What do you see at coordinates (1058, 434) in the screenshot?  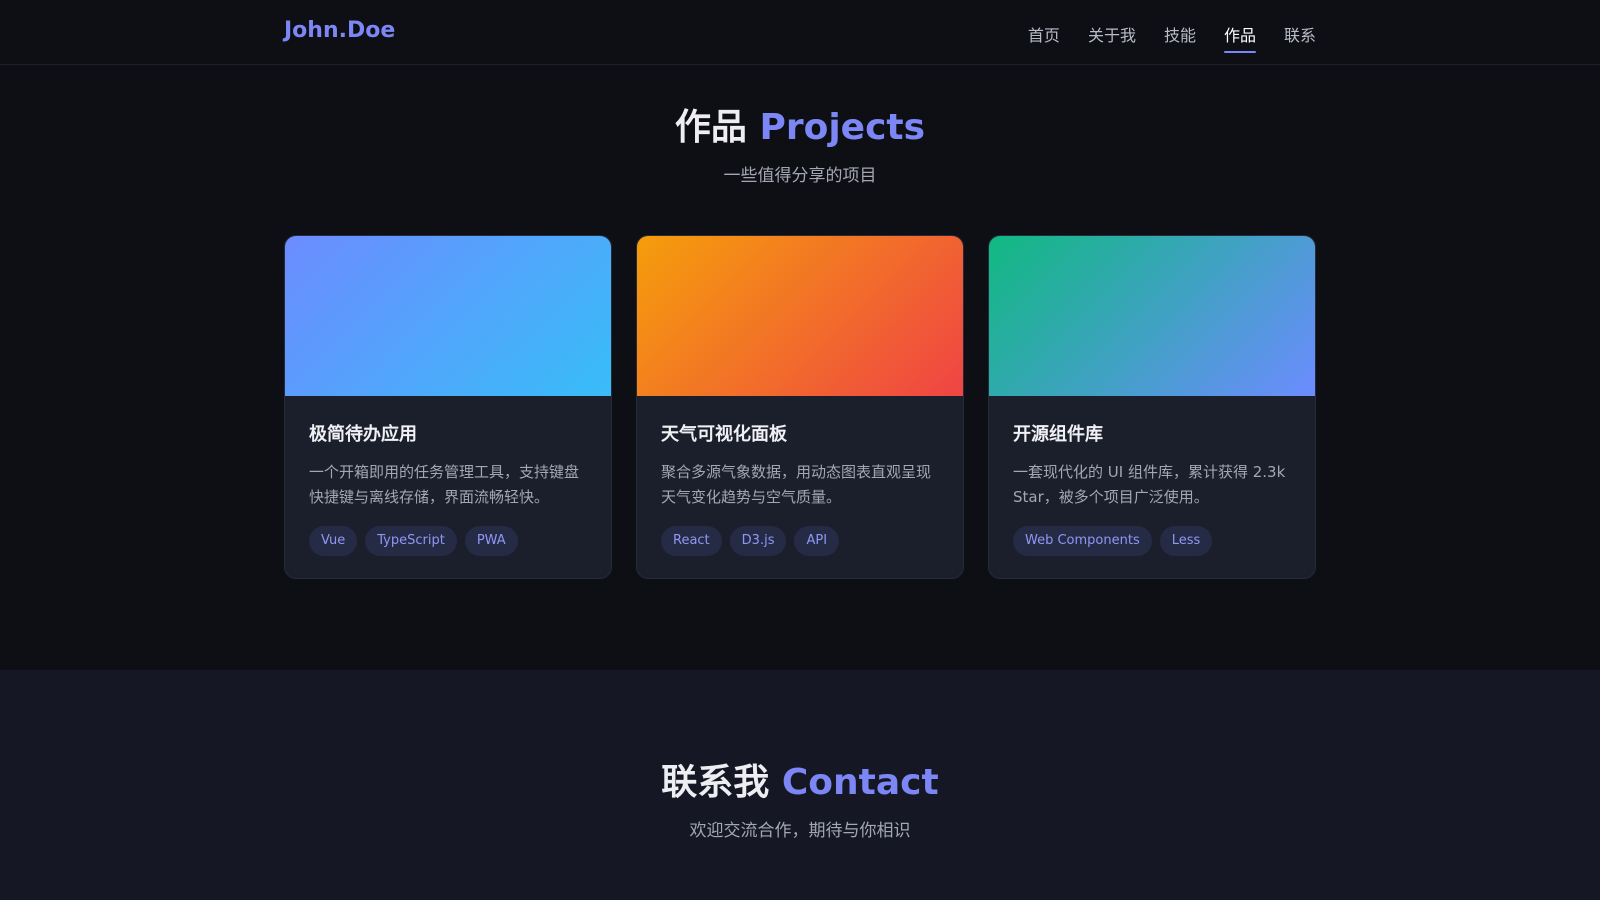 I see `project-title: 开源组件库` at bounding box center [1058, 434].